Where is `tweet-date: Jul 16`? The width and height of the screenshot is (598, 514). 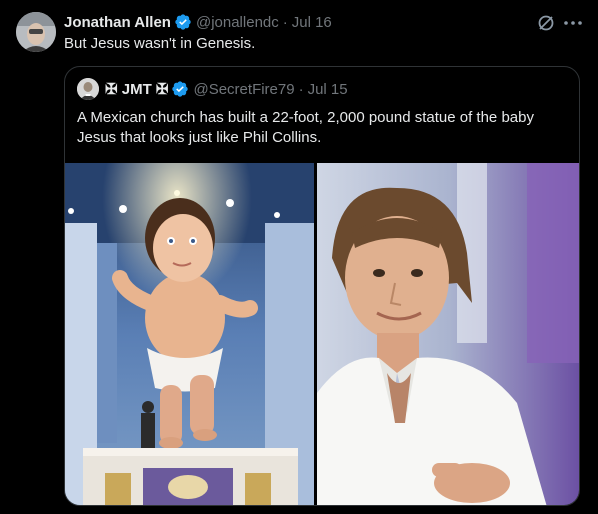 tweet-date: Jul 16 is located at coordinates (312, 22).